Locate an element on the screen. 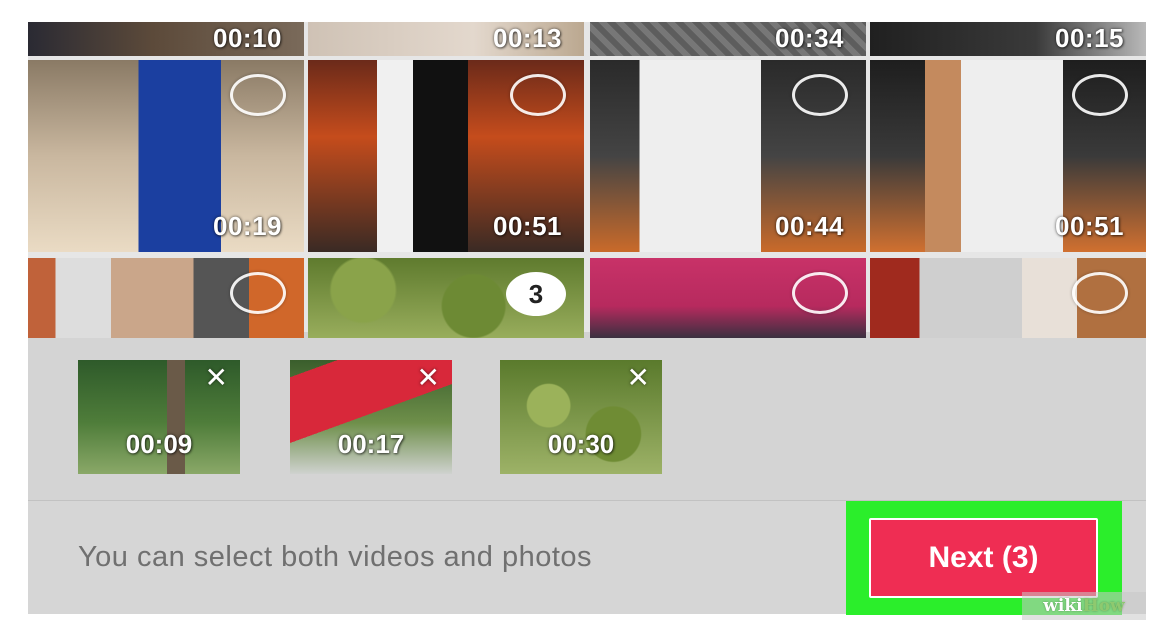 The height and width of the screenshot is (628, 1161). watermark-how: How is located at coordinates (1103, 606).